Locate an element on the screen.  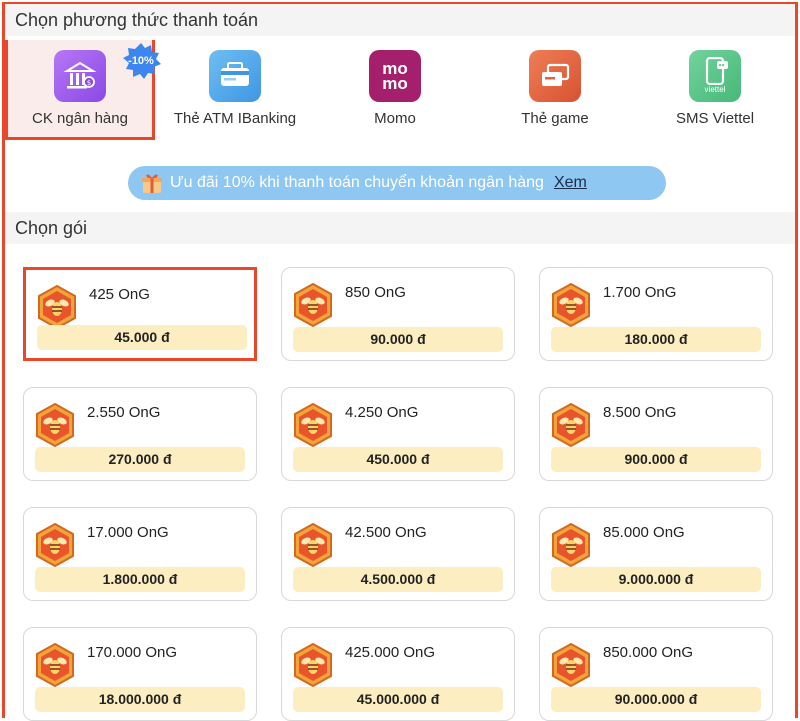
method-label: Momo is located at coordinates (395, 118).